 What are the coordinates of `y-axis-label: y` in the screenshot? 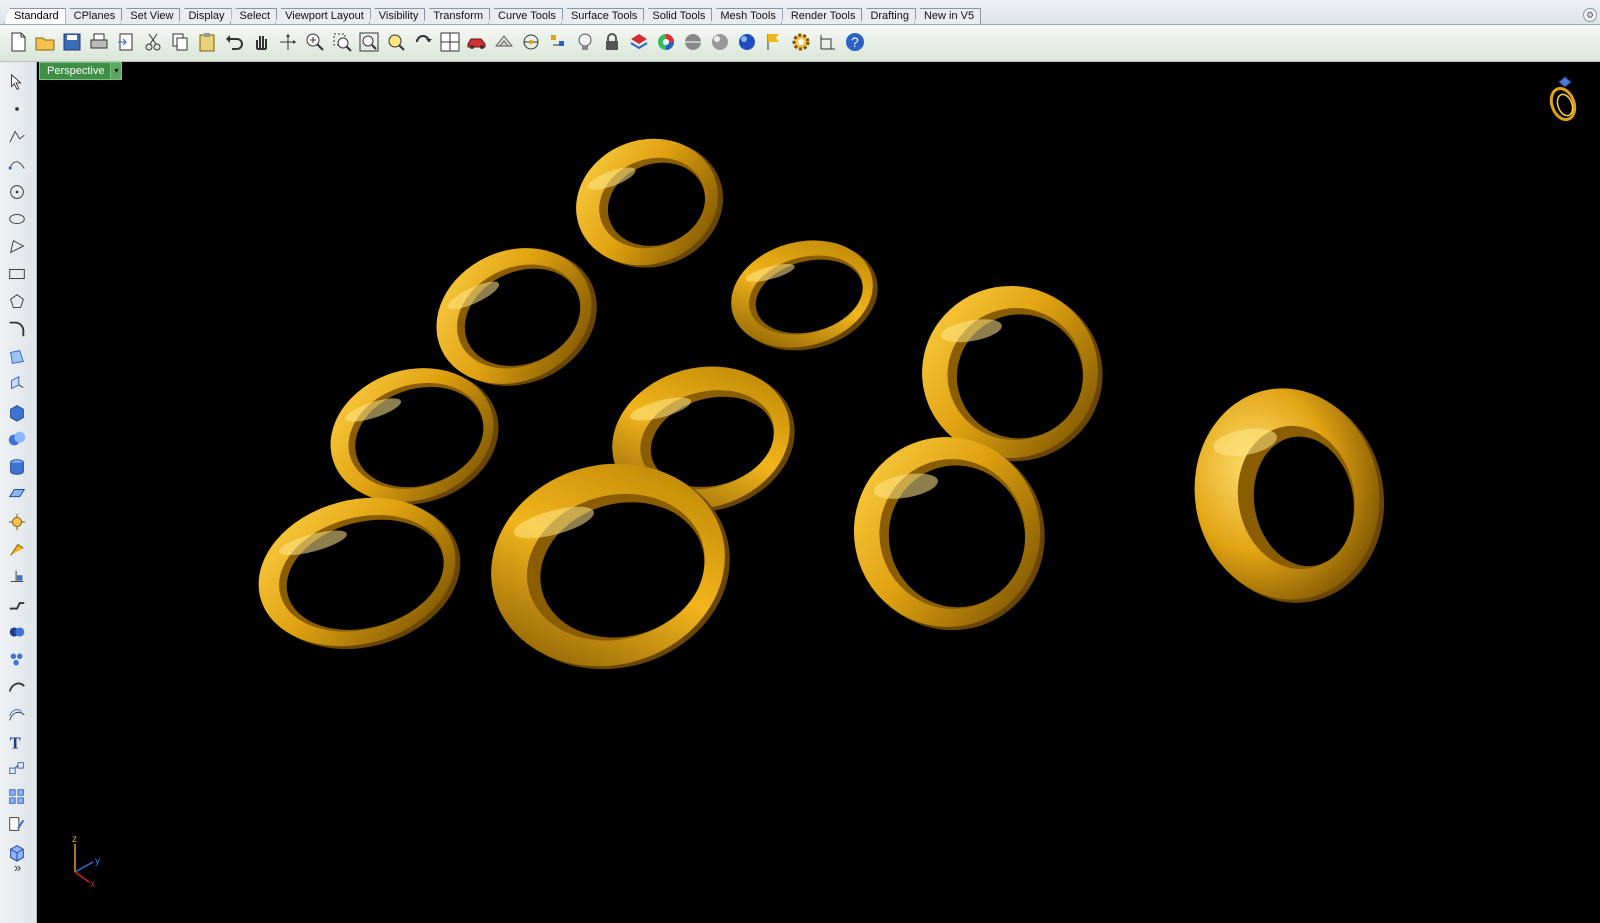 It's located at (97, 861).